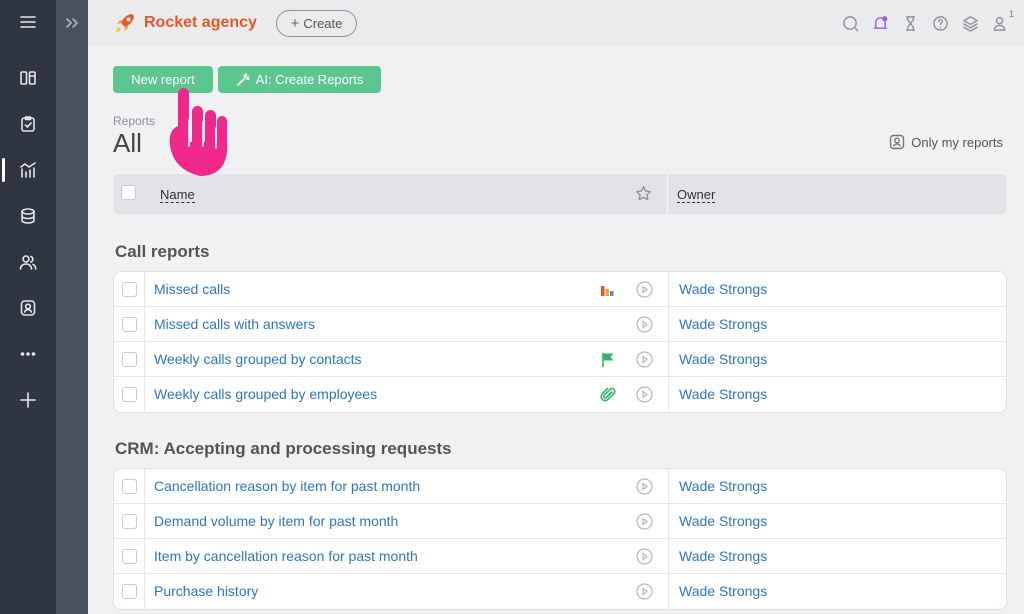 This screenshot has width=1024, height=614. I want to click on more-icon, so click(28, 354).